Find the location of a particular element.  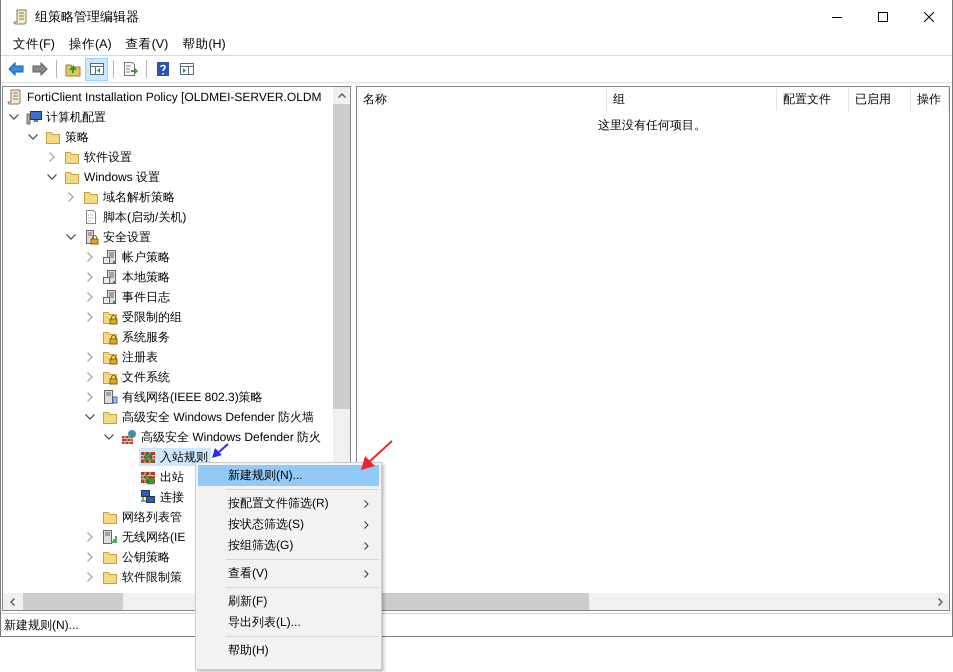

scroll-left-icon is located at coordinates (12, 602).